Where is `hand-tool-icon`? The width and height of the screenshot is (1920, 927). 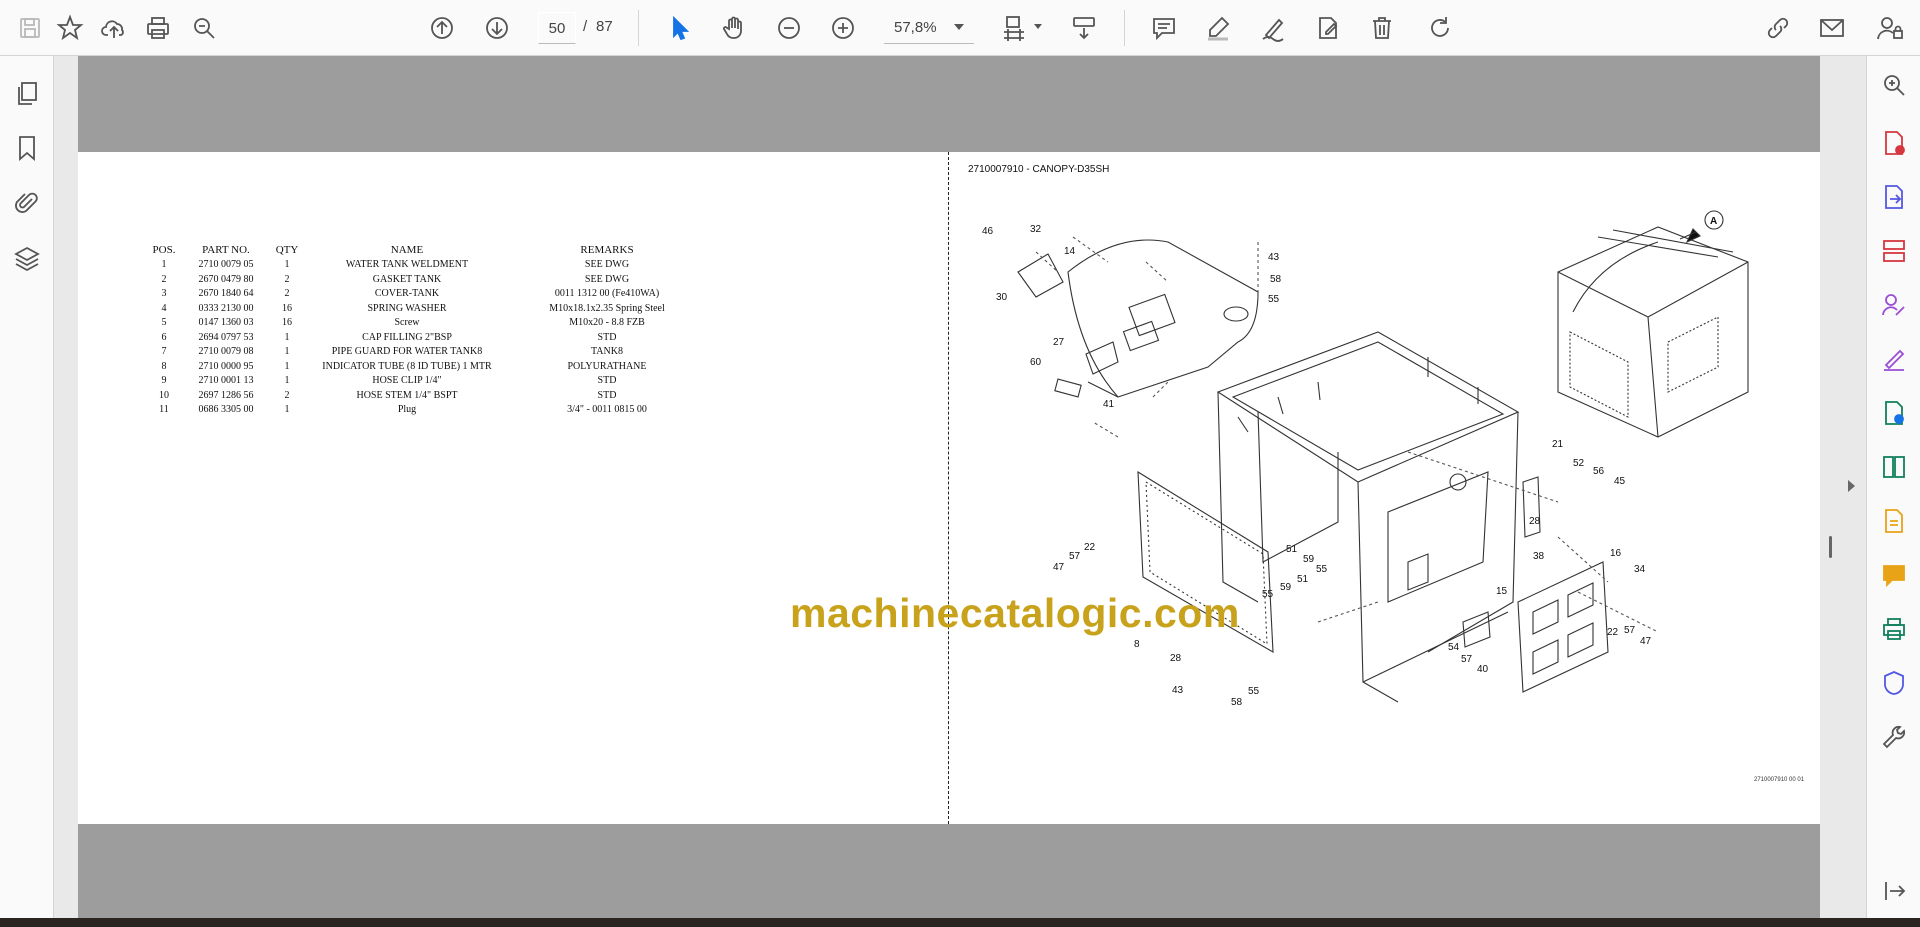
hand-tool-icon is located at coordinates (734, 28).